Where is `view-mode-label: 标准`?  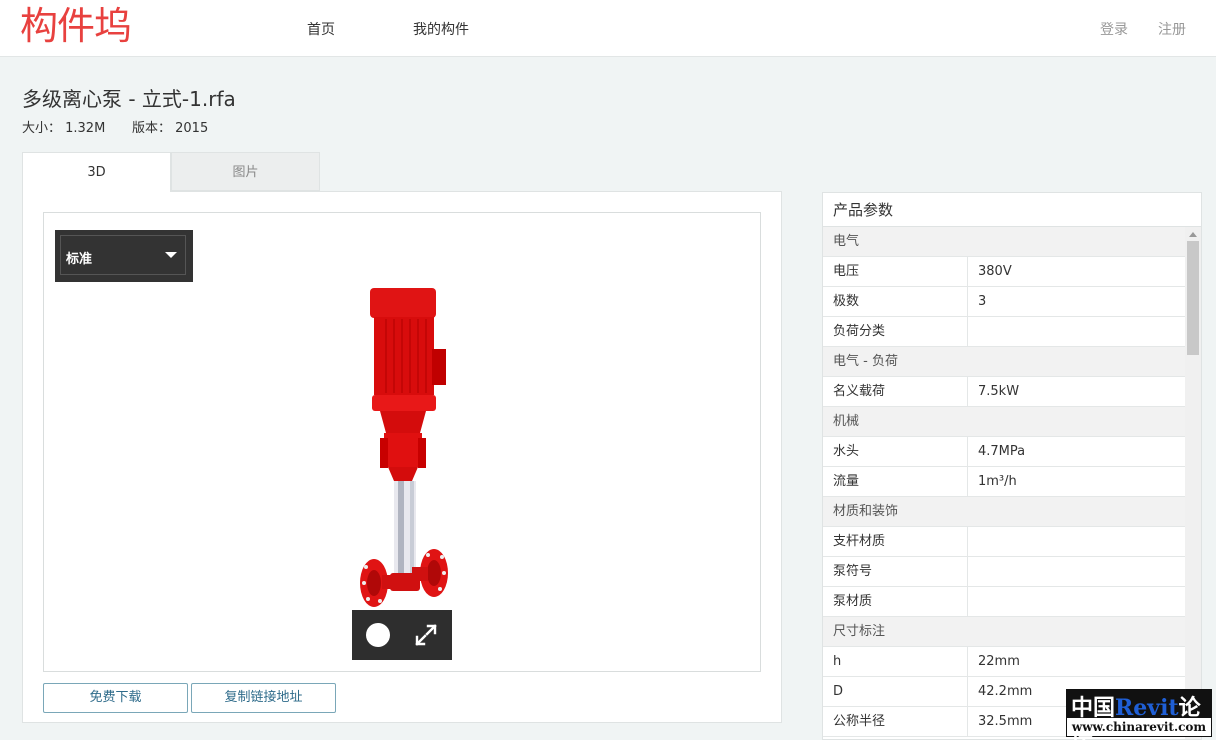
view-mode-label: 标准 is located at coordinates (79, 259).